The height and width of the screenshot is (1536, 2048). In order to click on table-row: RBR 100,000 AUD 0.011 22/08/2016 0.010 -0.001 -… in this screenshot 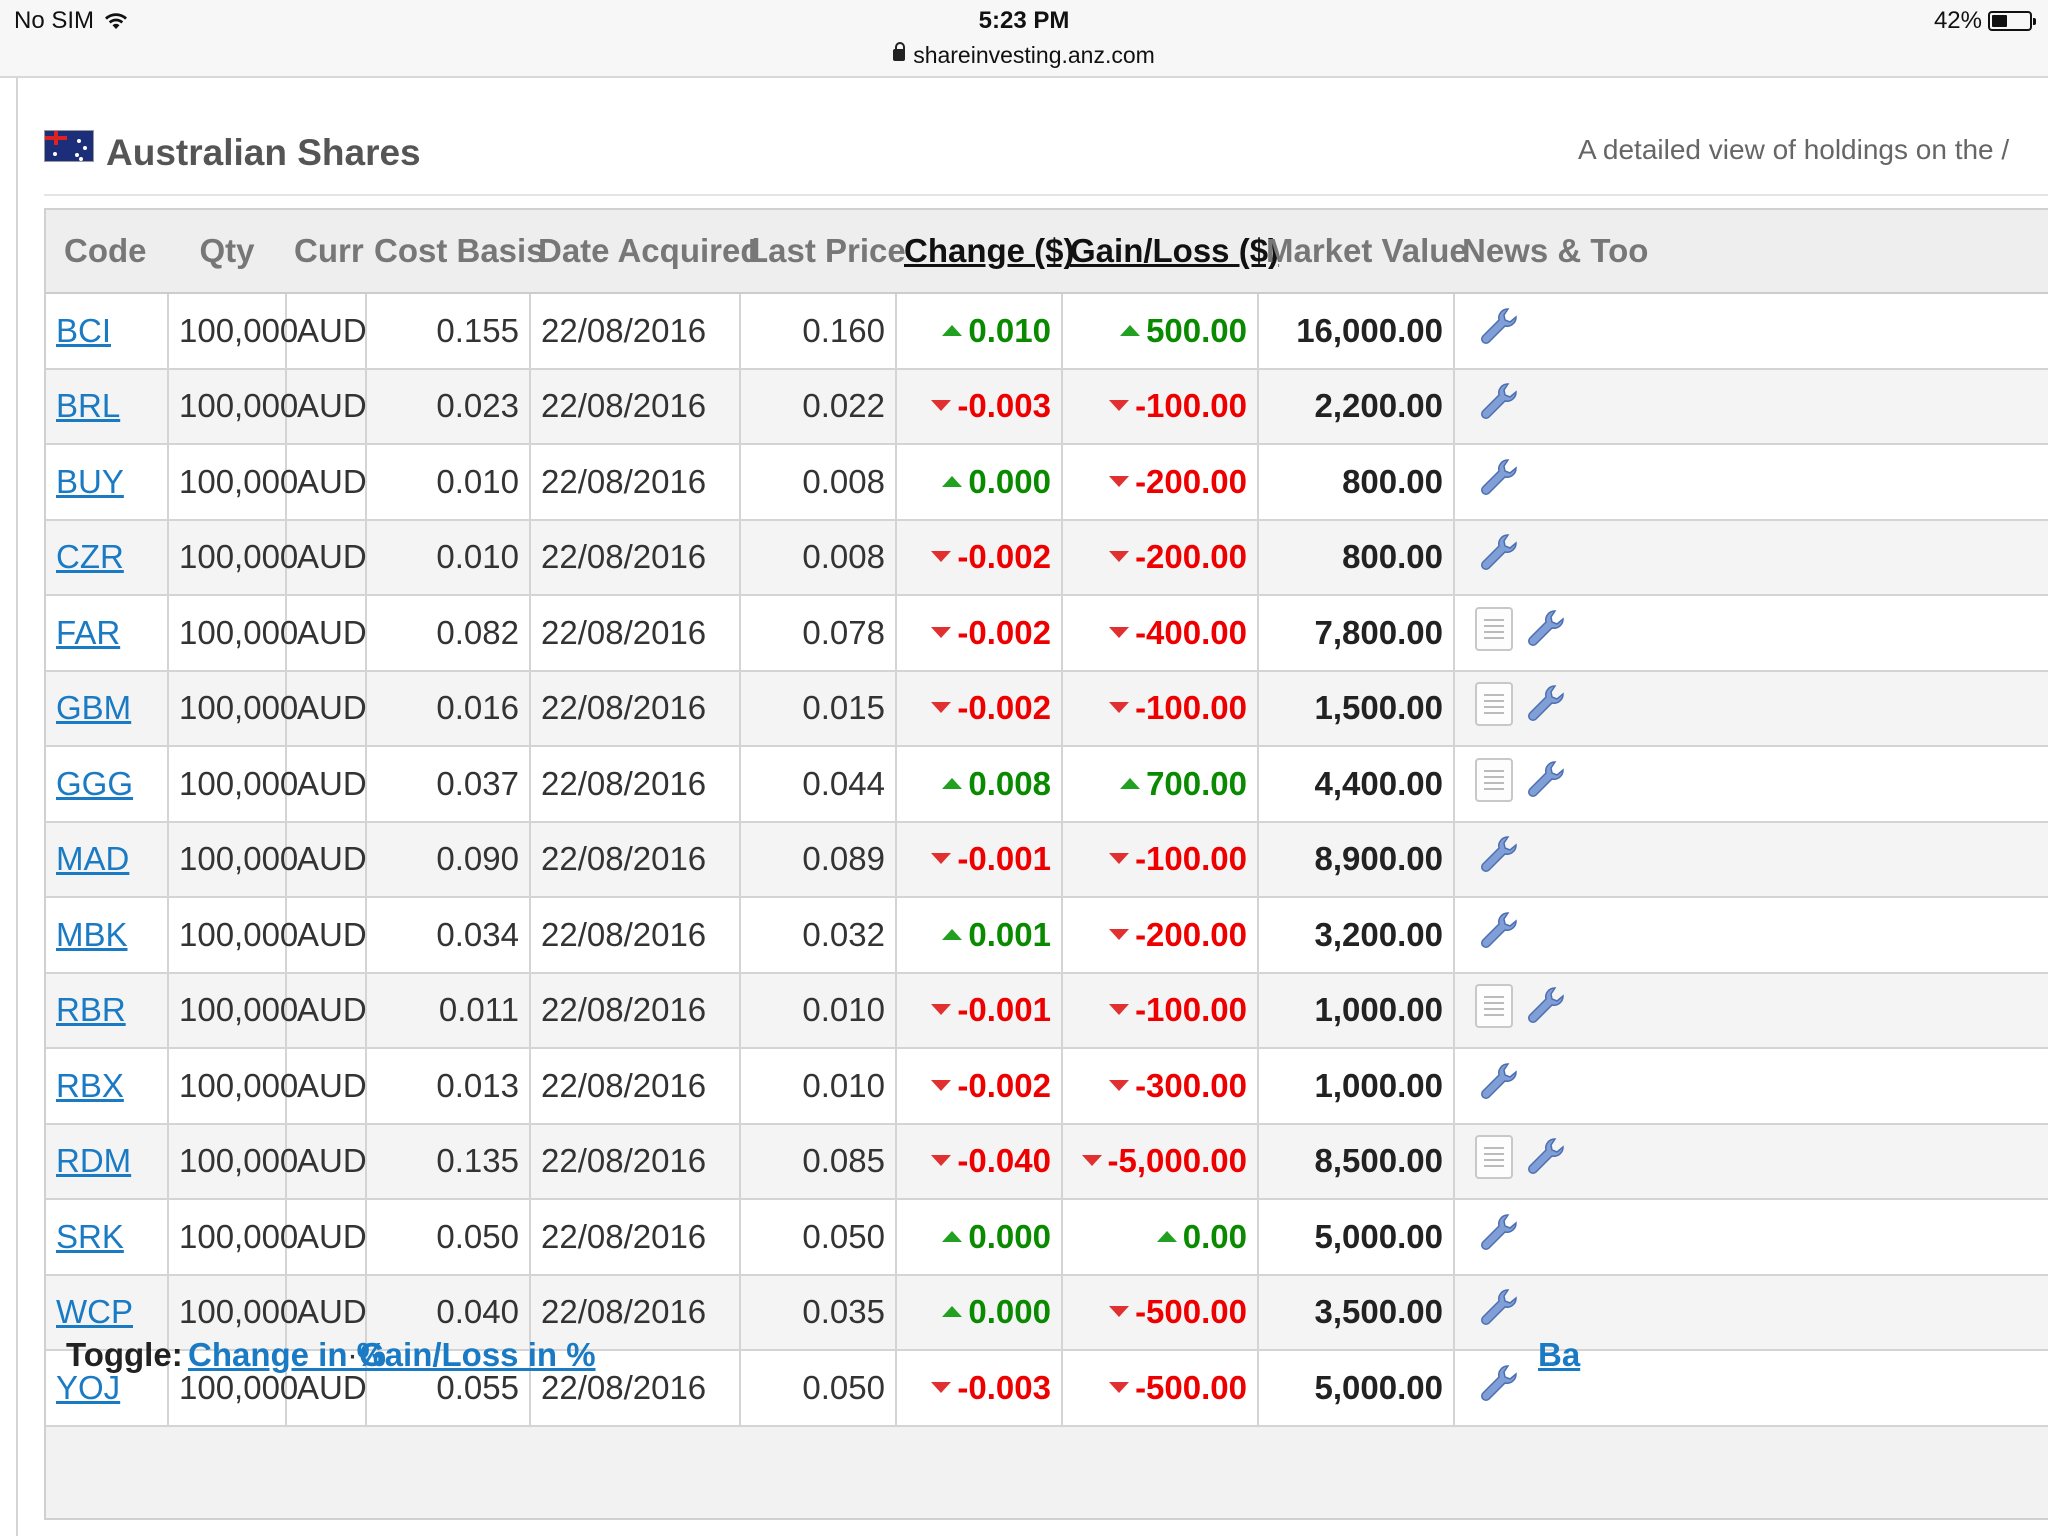, I will do `click(1047, 1010)`.